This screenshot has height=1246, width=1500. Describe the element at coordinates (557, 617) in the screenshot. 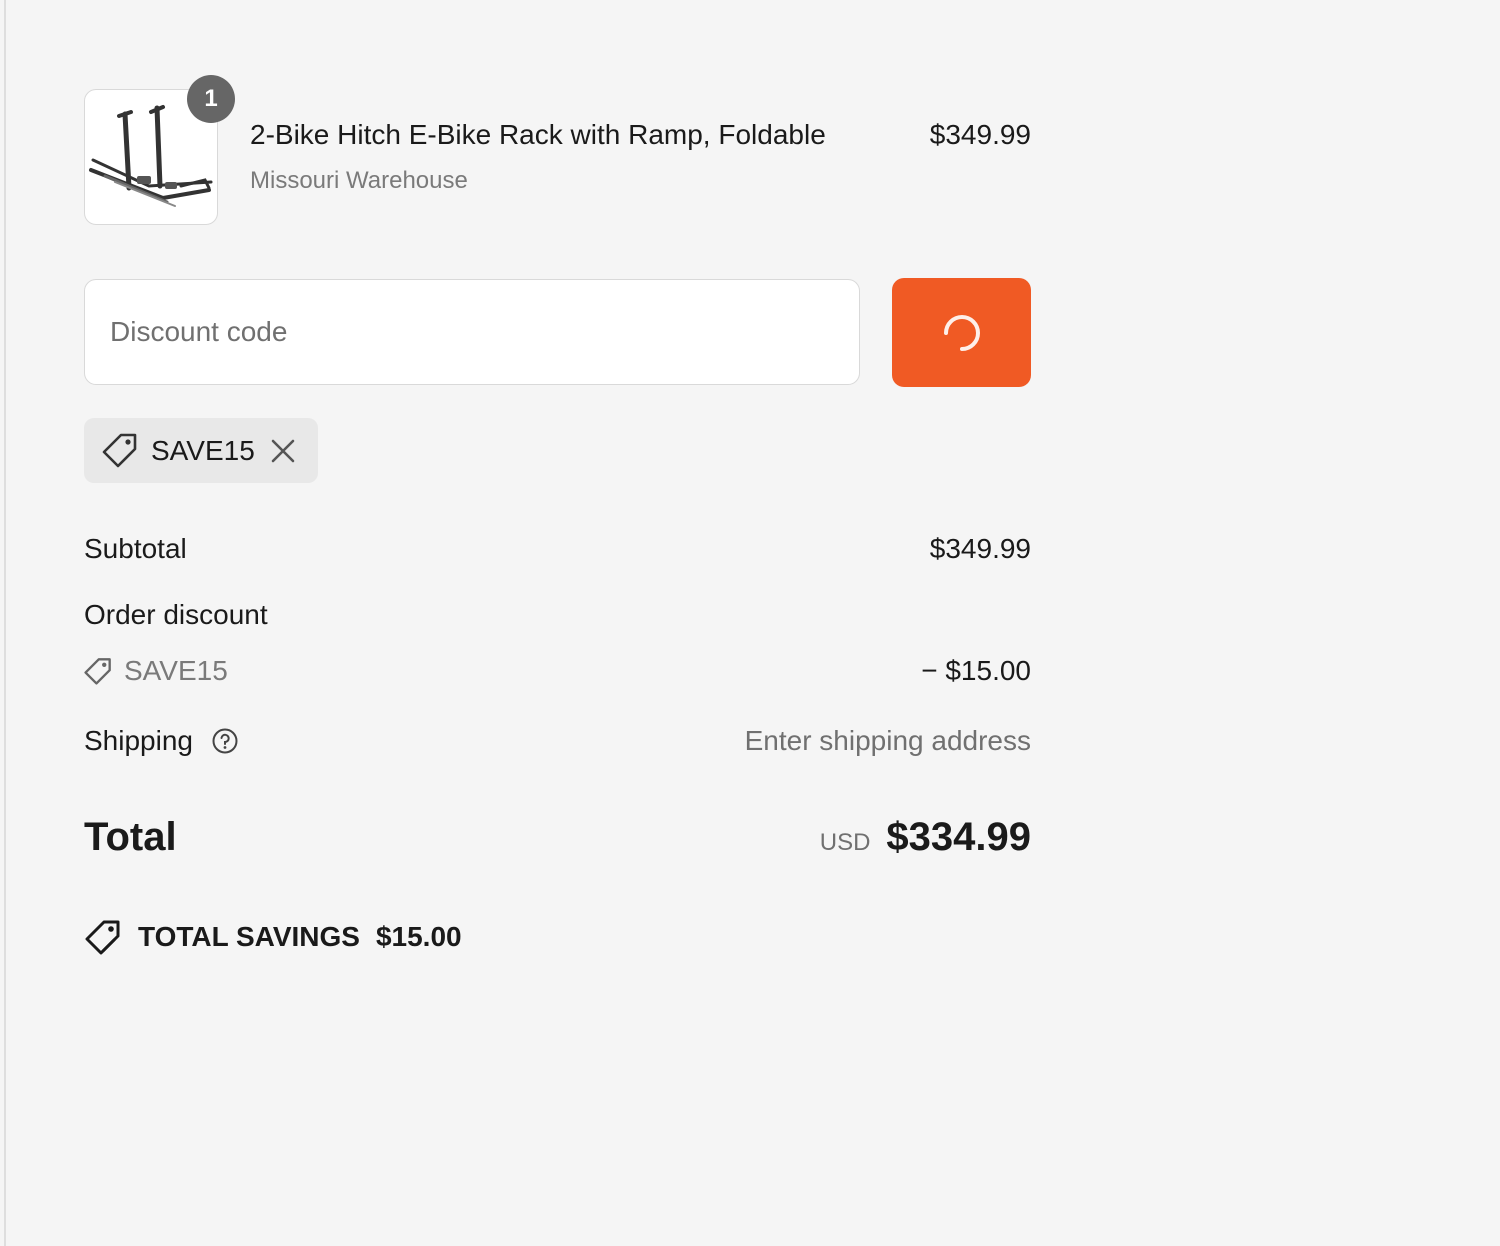

I see `order-discount-row: Order discount` at that location.